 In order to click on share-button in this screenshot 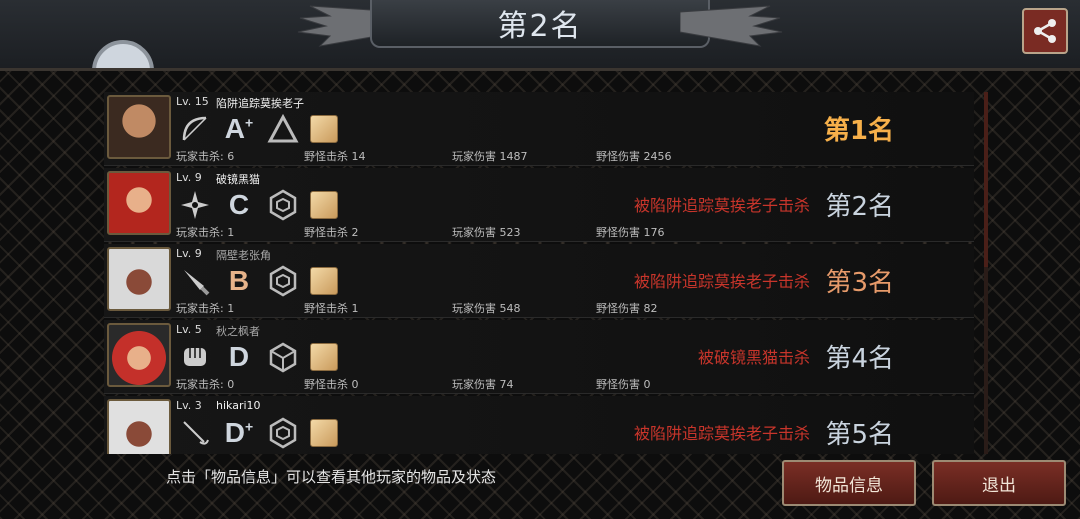, I will do `click(1045, 31)`.